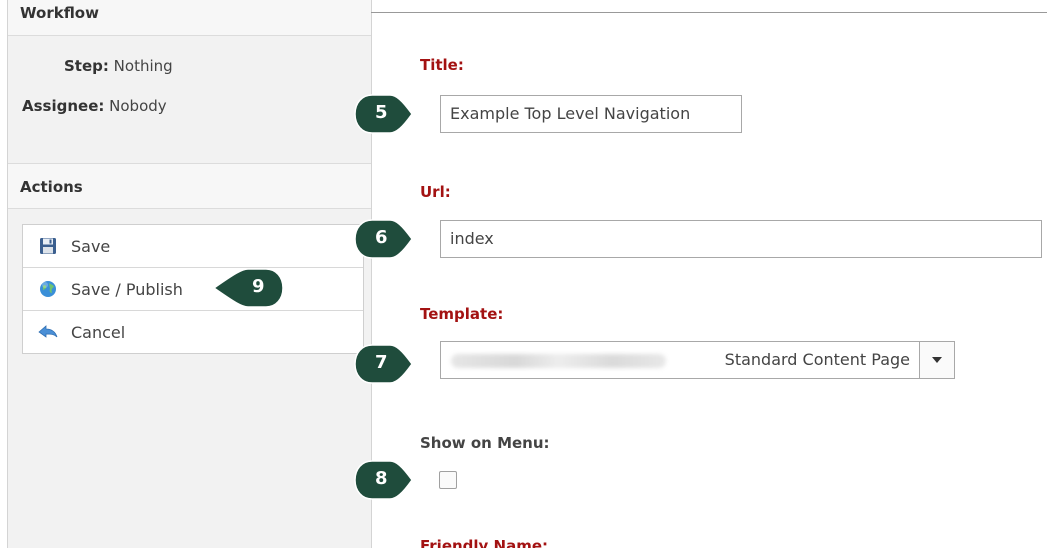 Image resolution: width=1047 pixels, height=548 pixels. Describe the element at coordinates (462, 314) in the screenshot. I see `template-label: Template:` at that location.